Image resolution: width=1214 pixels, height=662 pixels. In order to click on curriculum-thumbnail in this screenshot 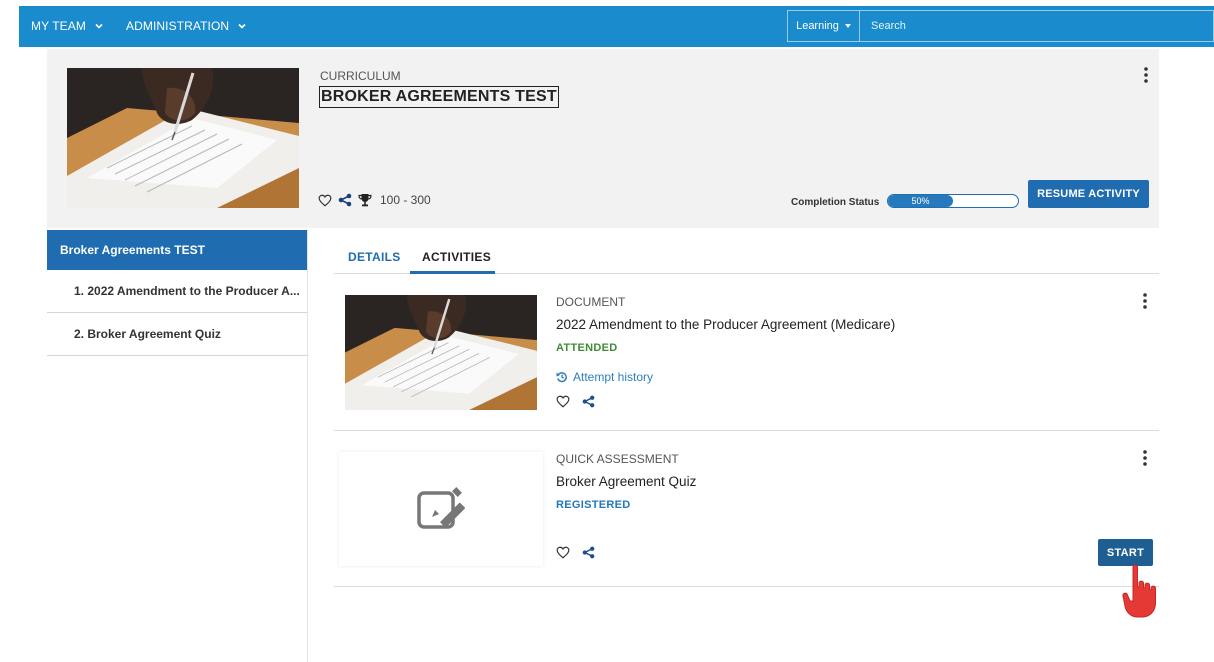, I will do `click(183, 138)`.